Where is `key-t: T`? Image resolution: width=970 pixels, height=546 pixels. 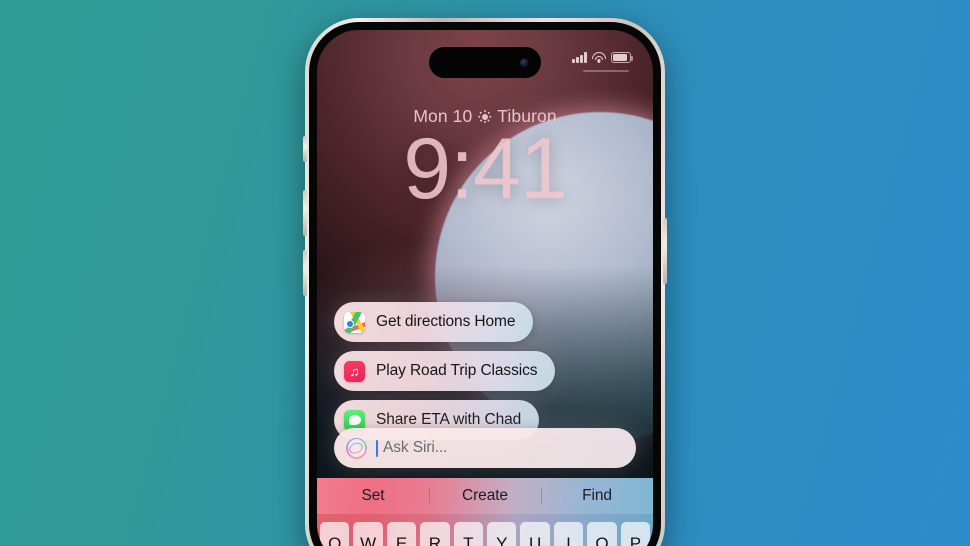
key-t: T is located at coordinates (468, 534).